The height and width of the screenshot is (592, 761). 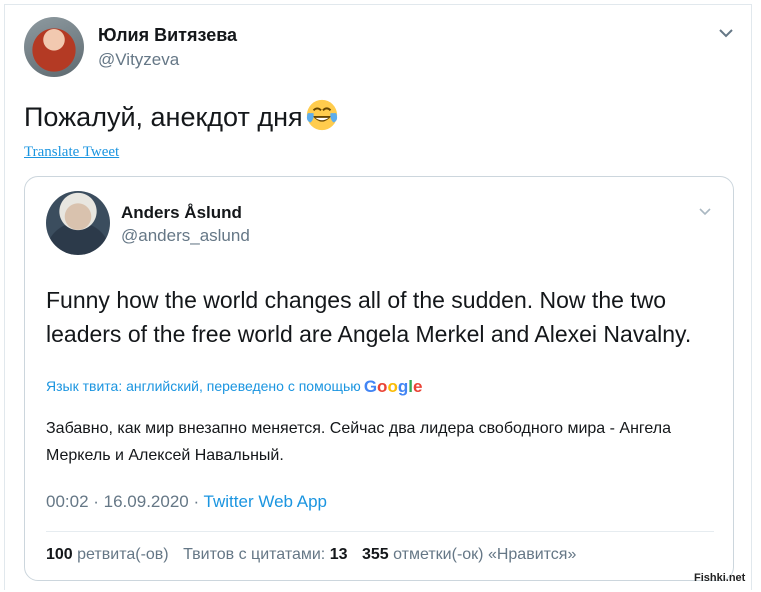 What do you see at coordinates (265, 501) in the screenshot?
I see `source-app-link: Twitter Web App` at bounding box center [265, 501].